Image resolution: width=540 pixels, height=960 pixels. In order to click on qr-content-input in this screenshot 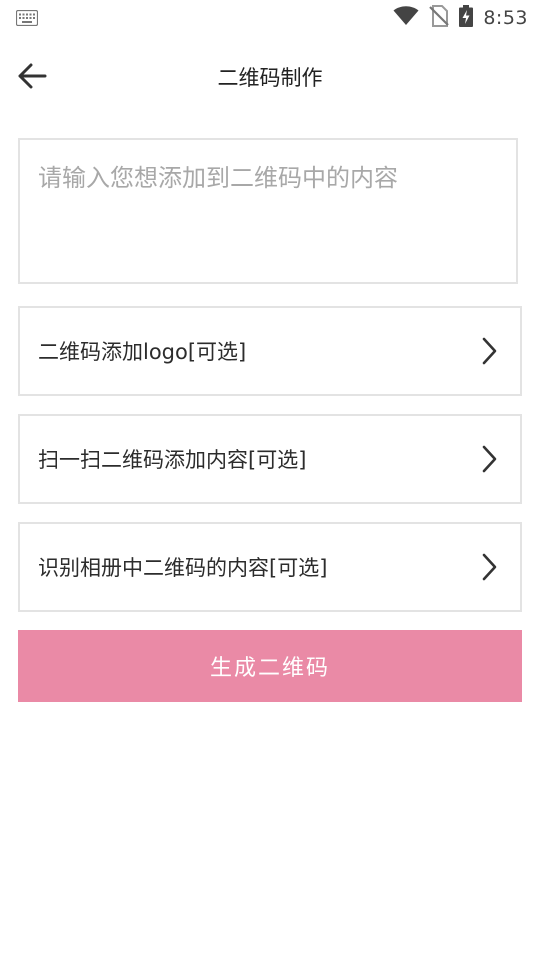, I will do `click(268, 211)`.